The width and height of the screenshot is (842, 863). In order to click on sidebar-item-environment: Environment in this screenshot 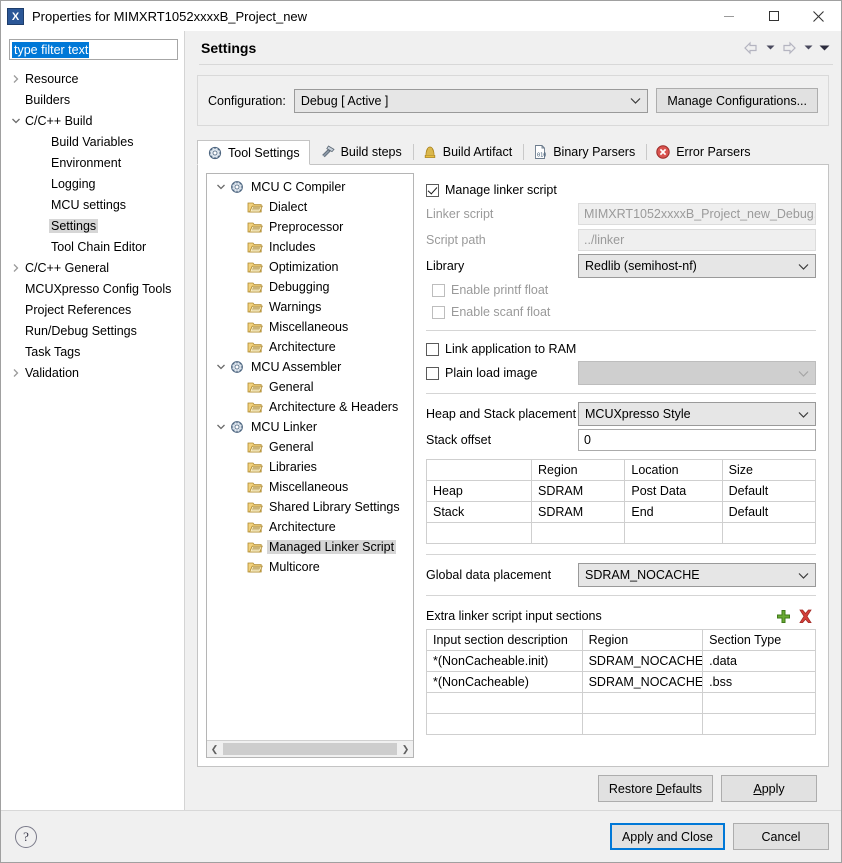, I will do `click(92, 162)`.